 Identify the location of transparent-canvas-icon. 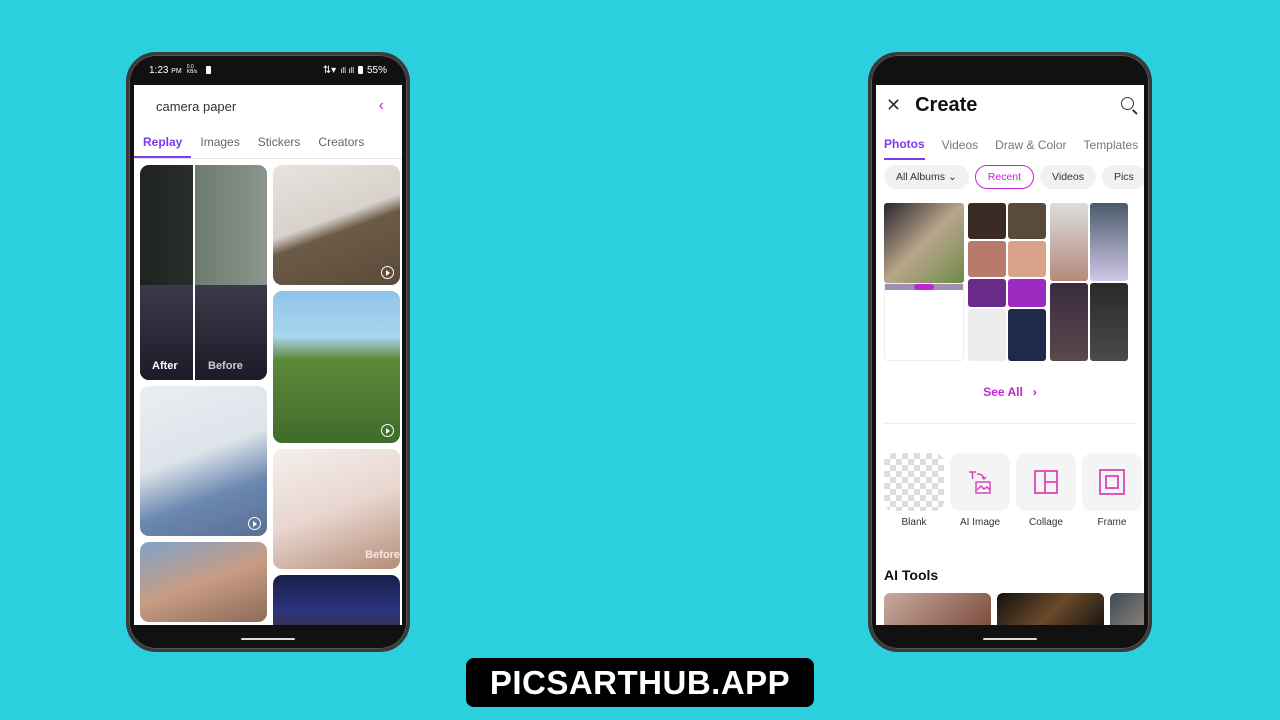
(914, 482).